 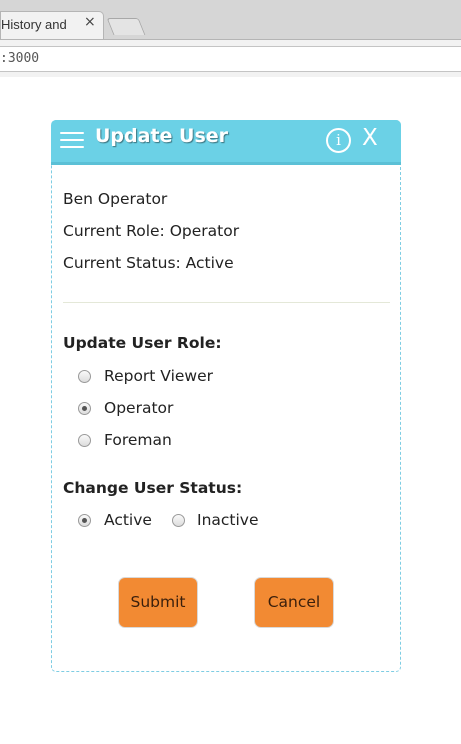 What do you see at coordinates (90, 22) in the screenshot?
I see `tab-close-icon: ×` at bounding box center [90, 22].